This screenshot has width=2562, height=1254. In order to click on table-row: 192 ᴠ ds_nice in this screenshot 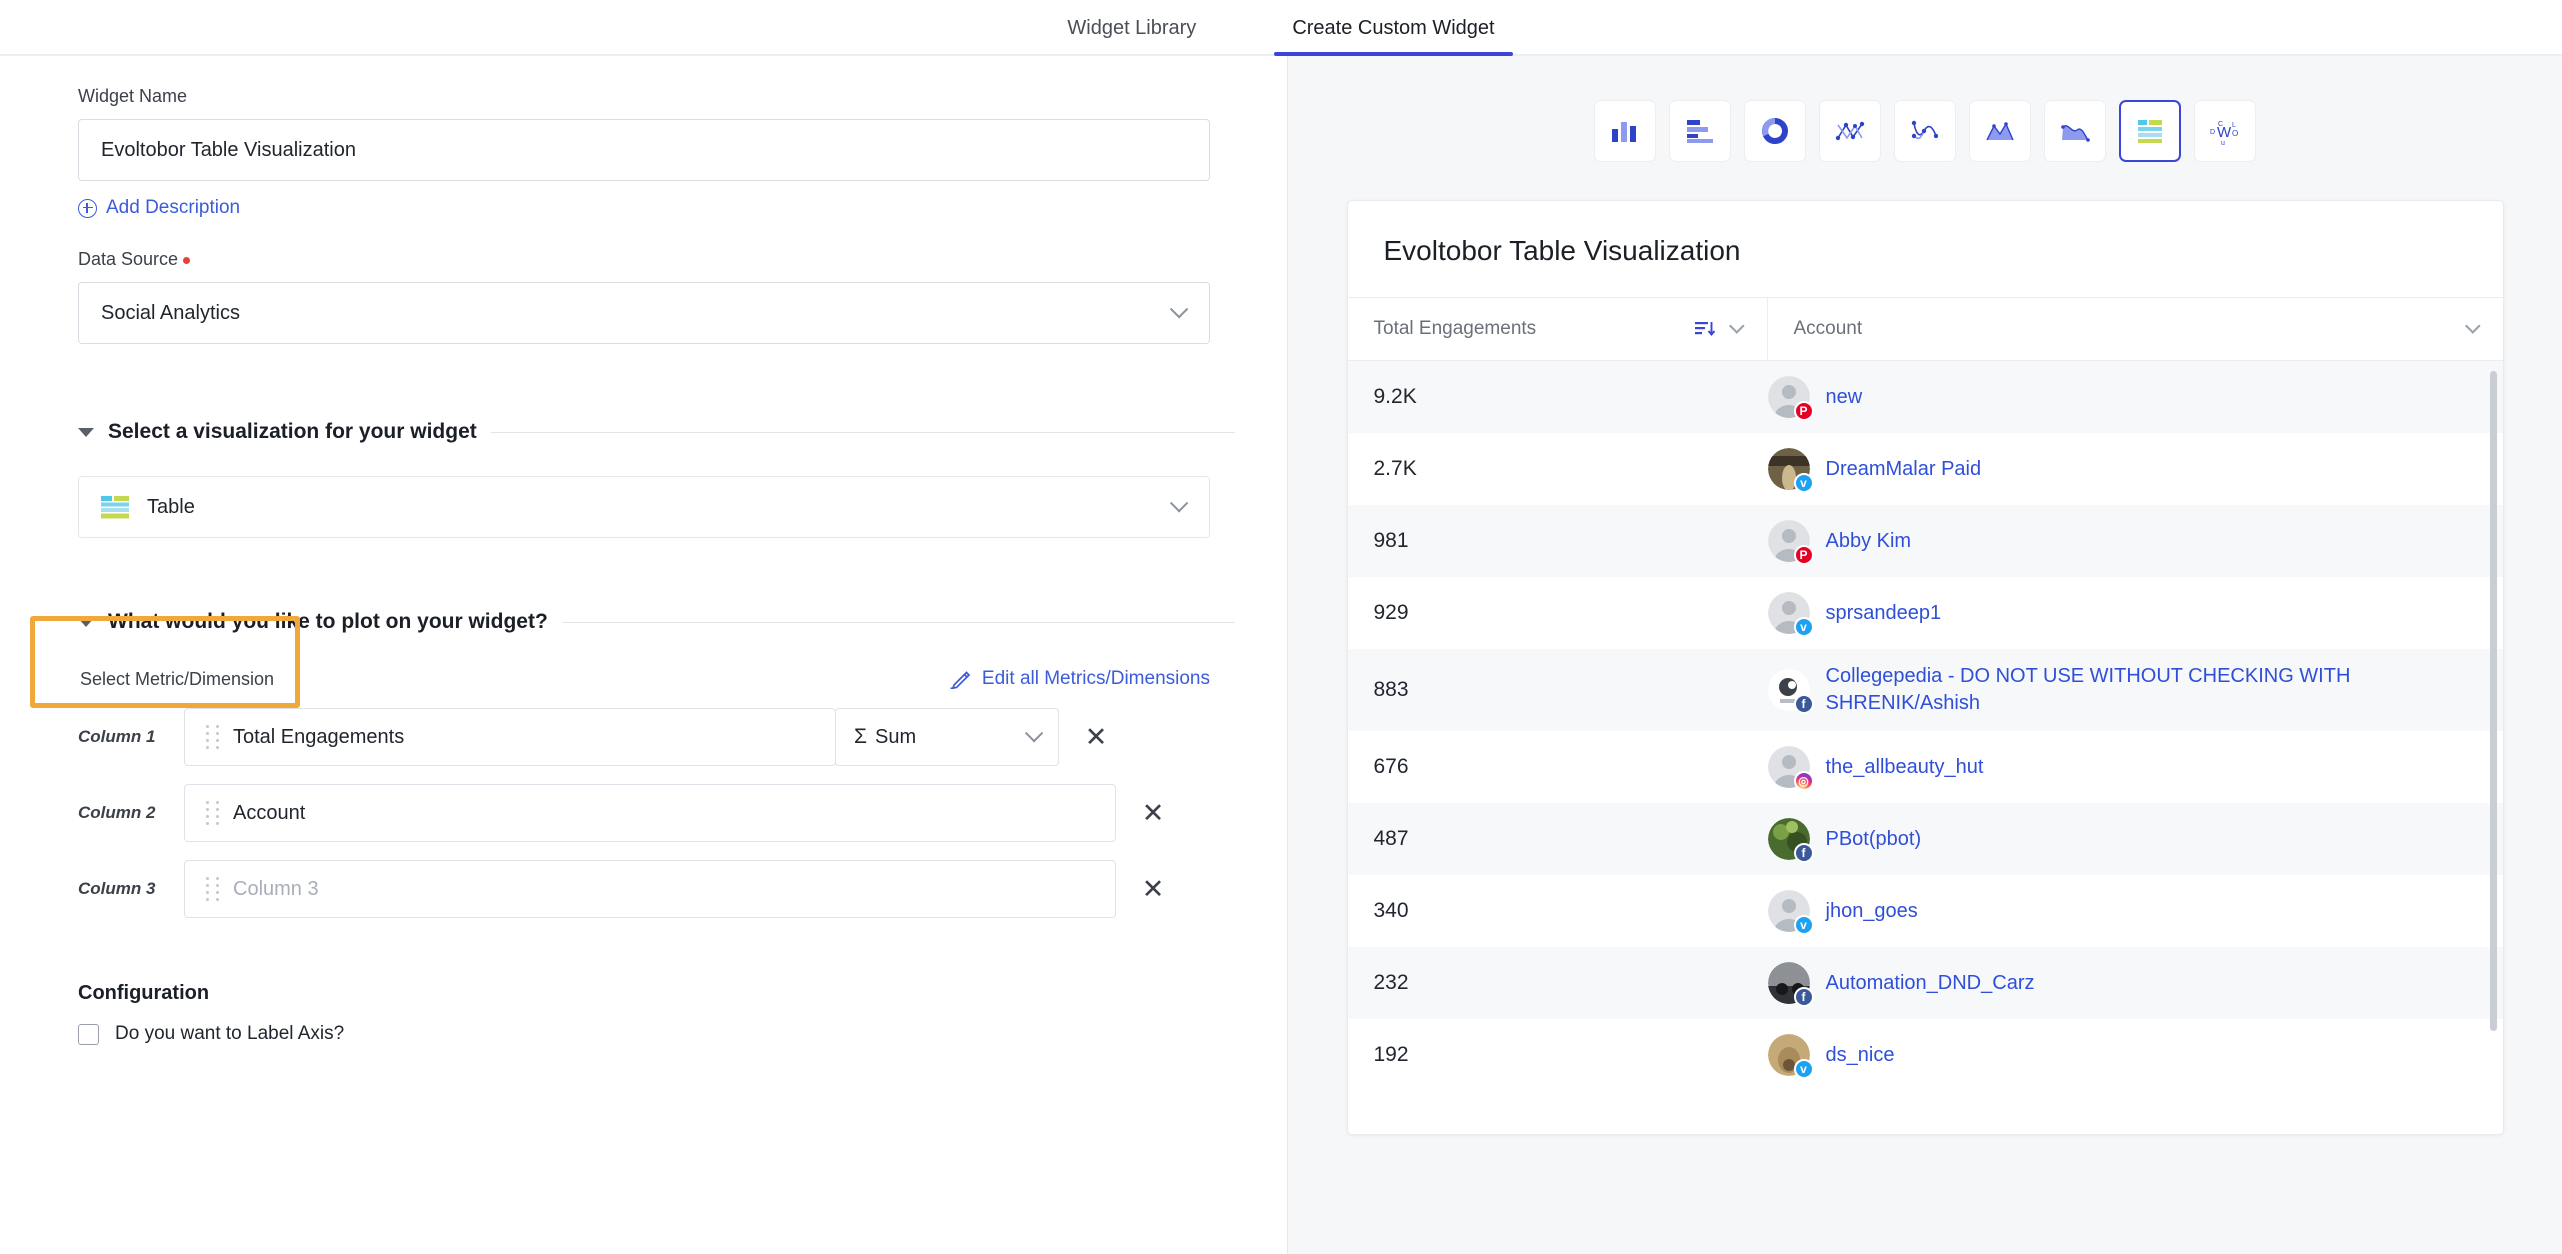, I will do `click(1925, 1055)`.